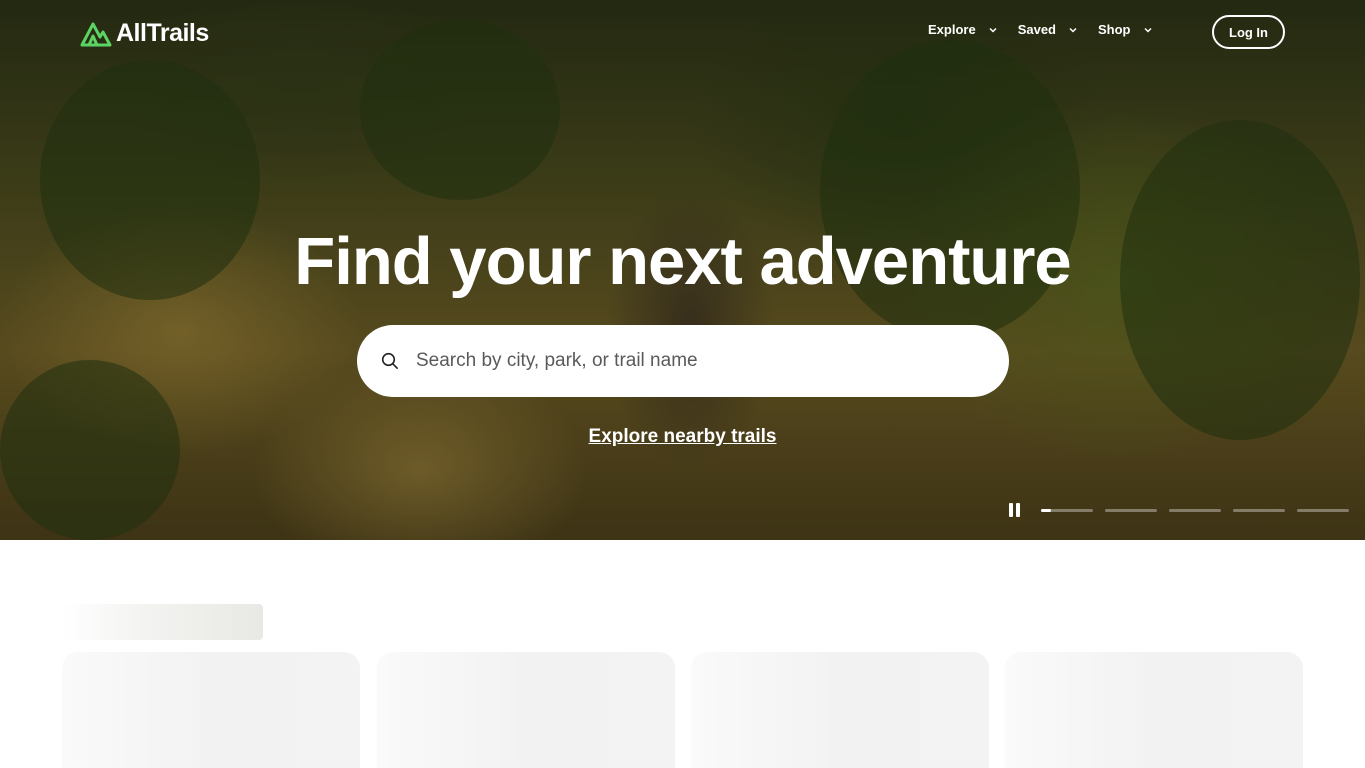 The height and width of the screenshot is (768, 1365). I want to click on alltrails-logo: AllTrails, so click(144, 33).